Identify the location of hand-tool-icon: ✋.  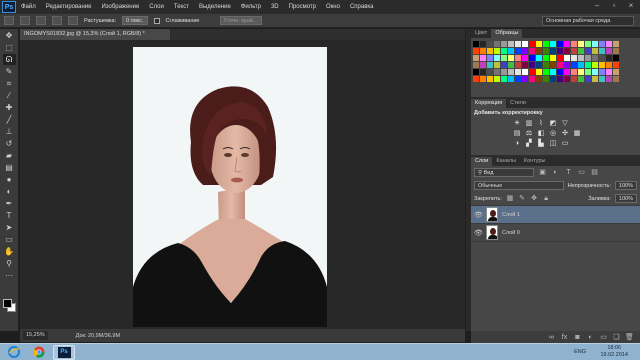
(9, 251).